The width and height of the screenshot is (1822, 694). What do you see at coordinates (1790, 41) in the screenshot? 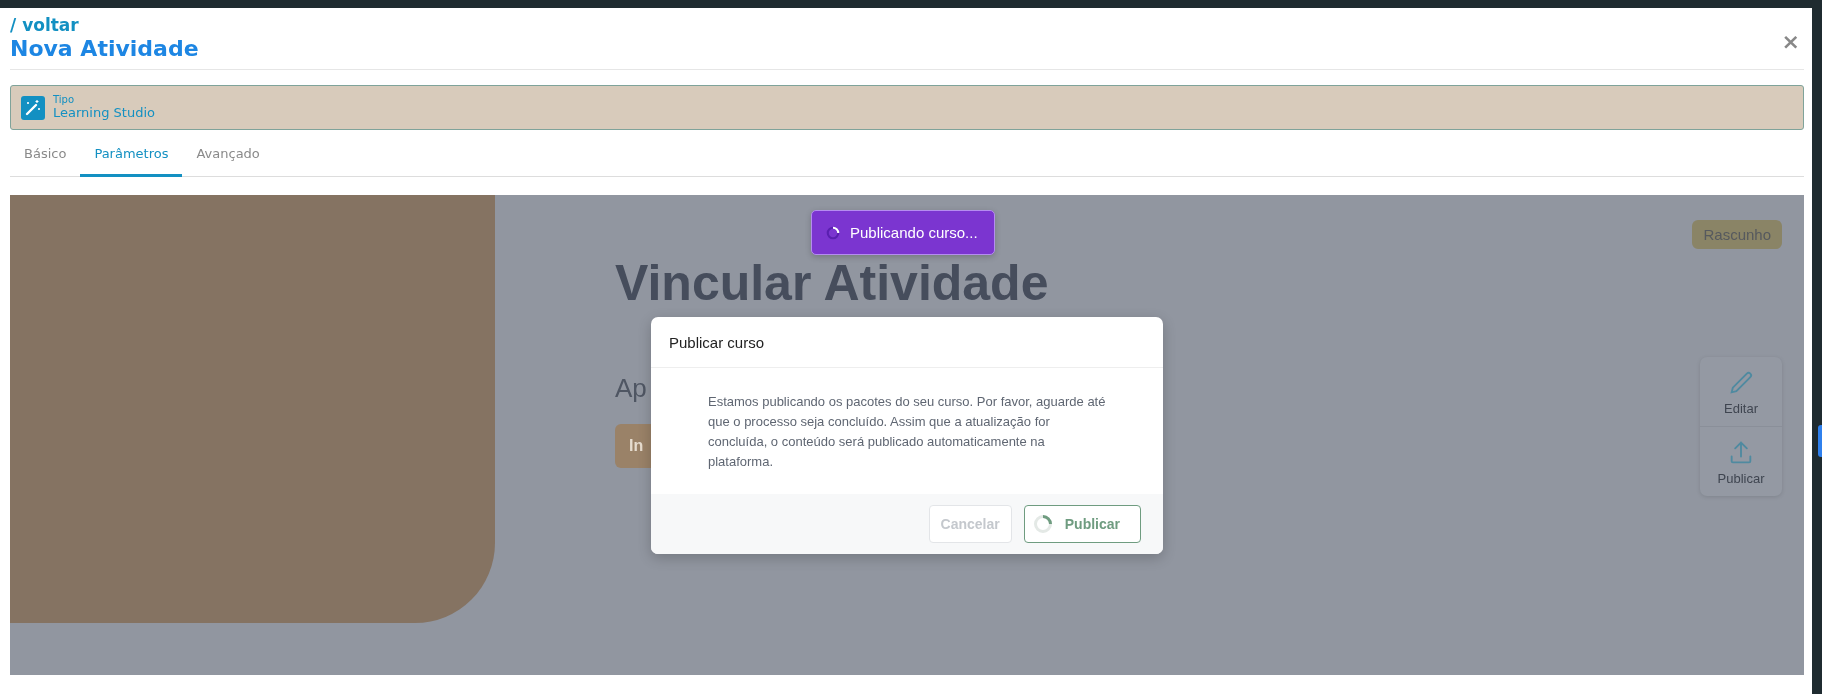
I see `close-button: ×` at bounding box center [1790, 41].